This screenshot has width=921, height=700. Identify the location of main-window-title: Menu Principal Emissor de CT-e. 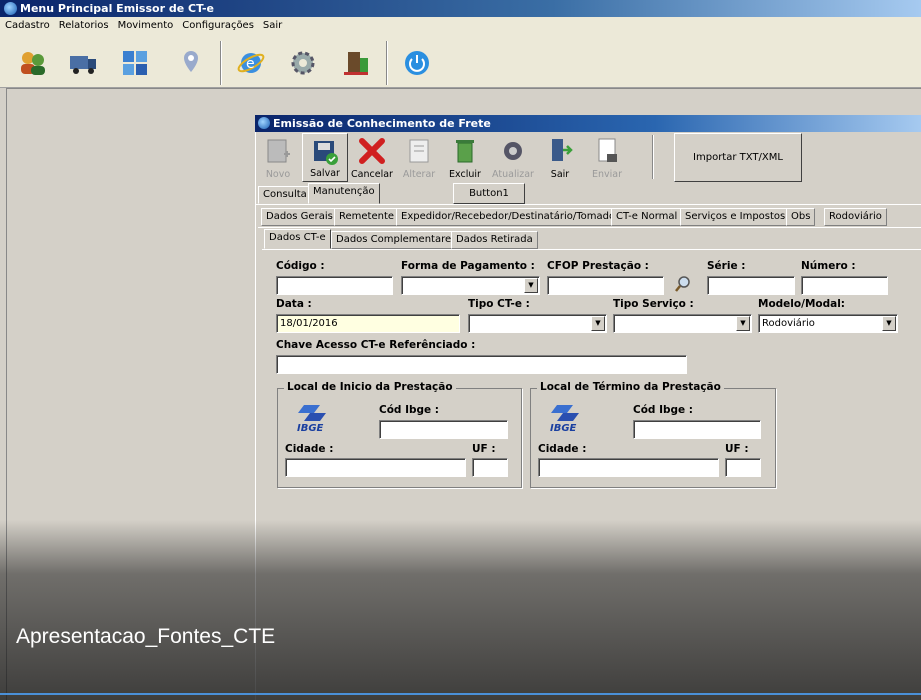
(117, 8).